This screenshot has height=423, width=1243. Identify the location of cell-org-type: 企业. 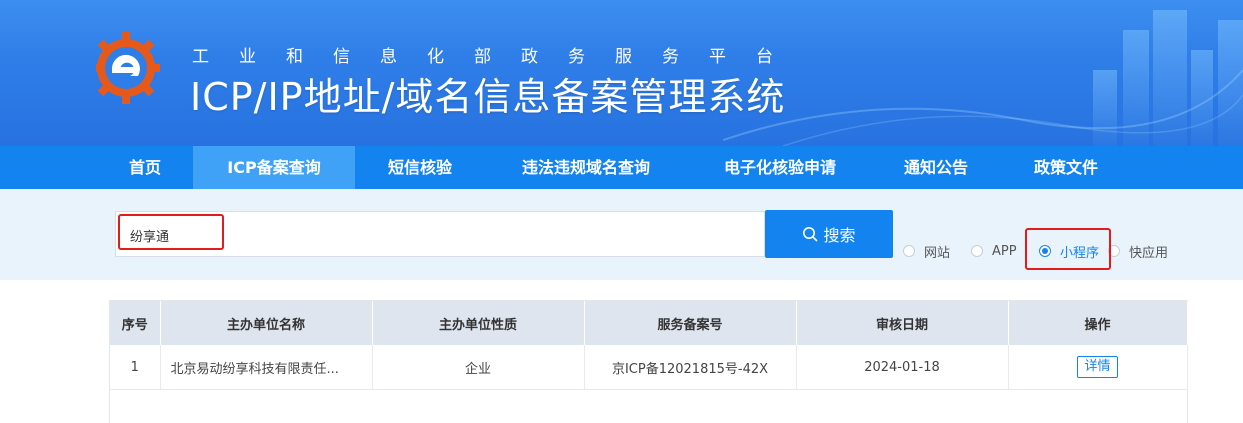
(478, 367).